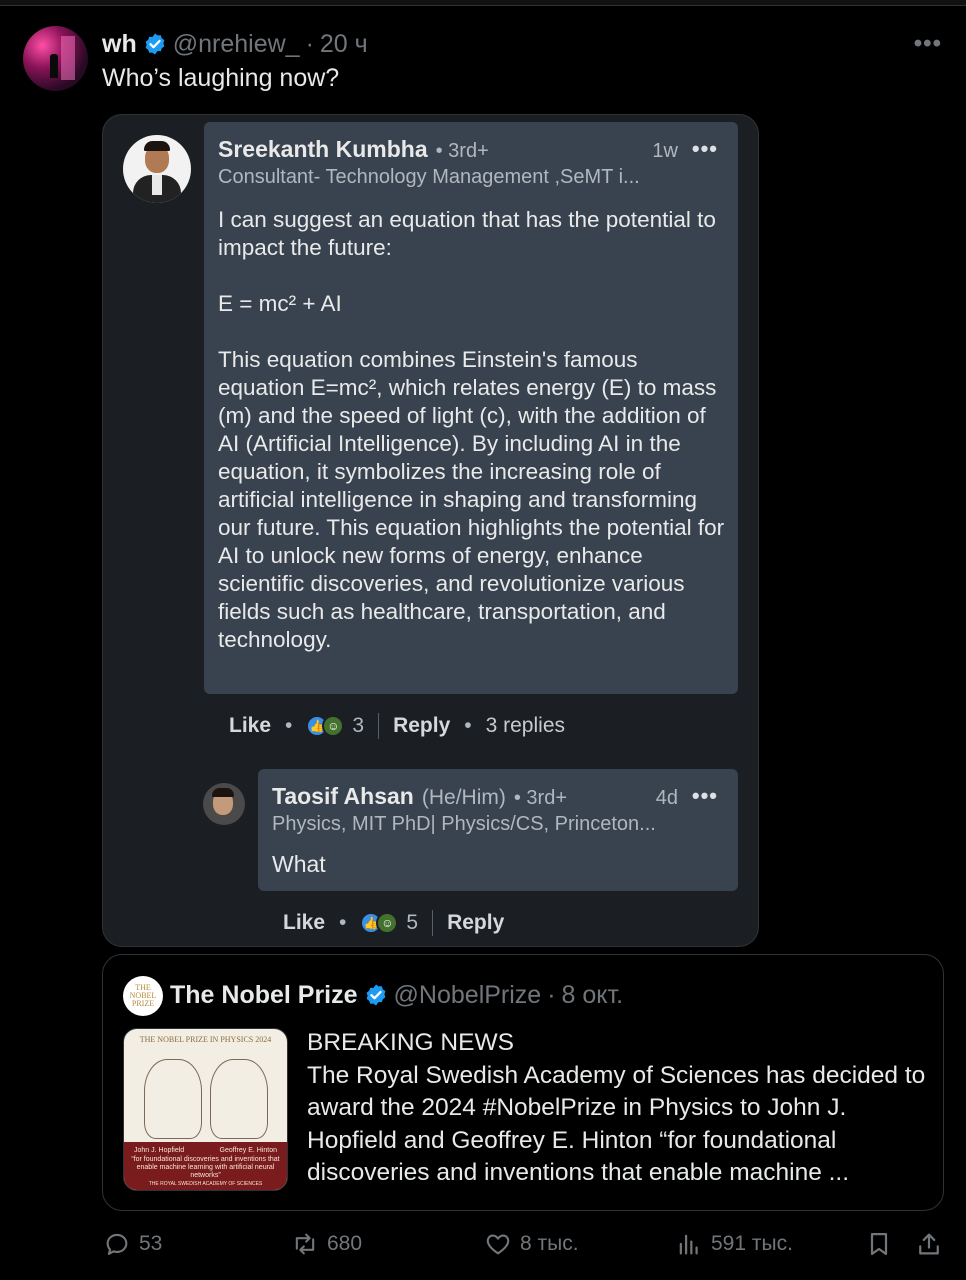 The image size is (966, 1280). I want to click on top-divider, so click(483, 3).